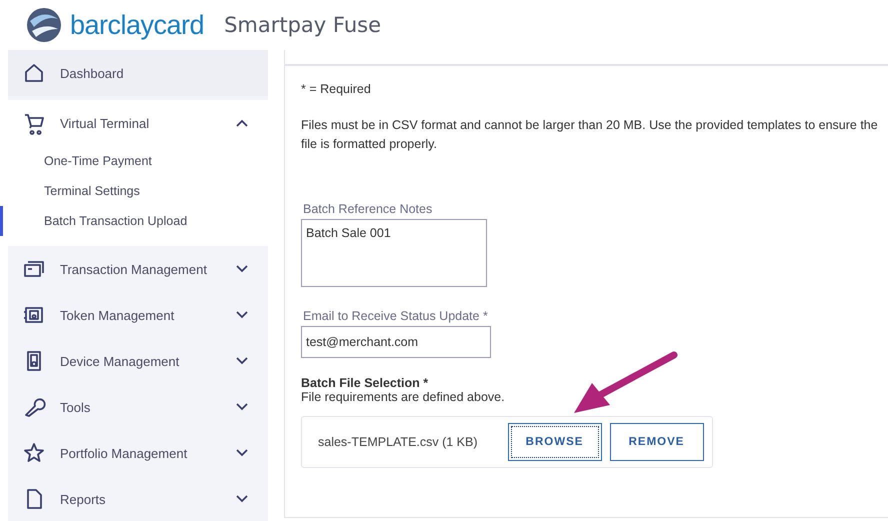  What do you see at coordinates (302, 25) in the screenshot?
I see `product-name: Smartpay Fuse` at bounding box center [302, 25].